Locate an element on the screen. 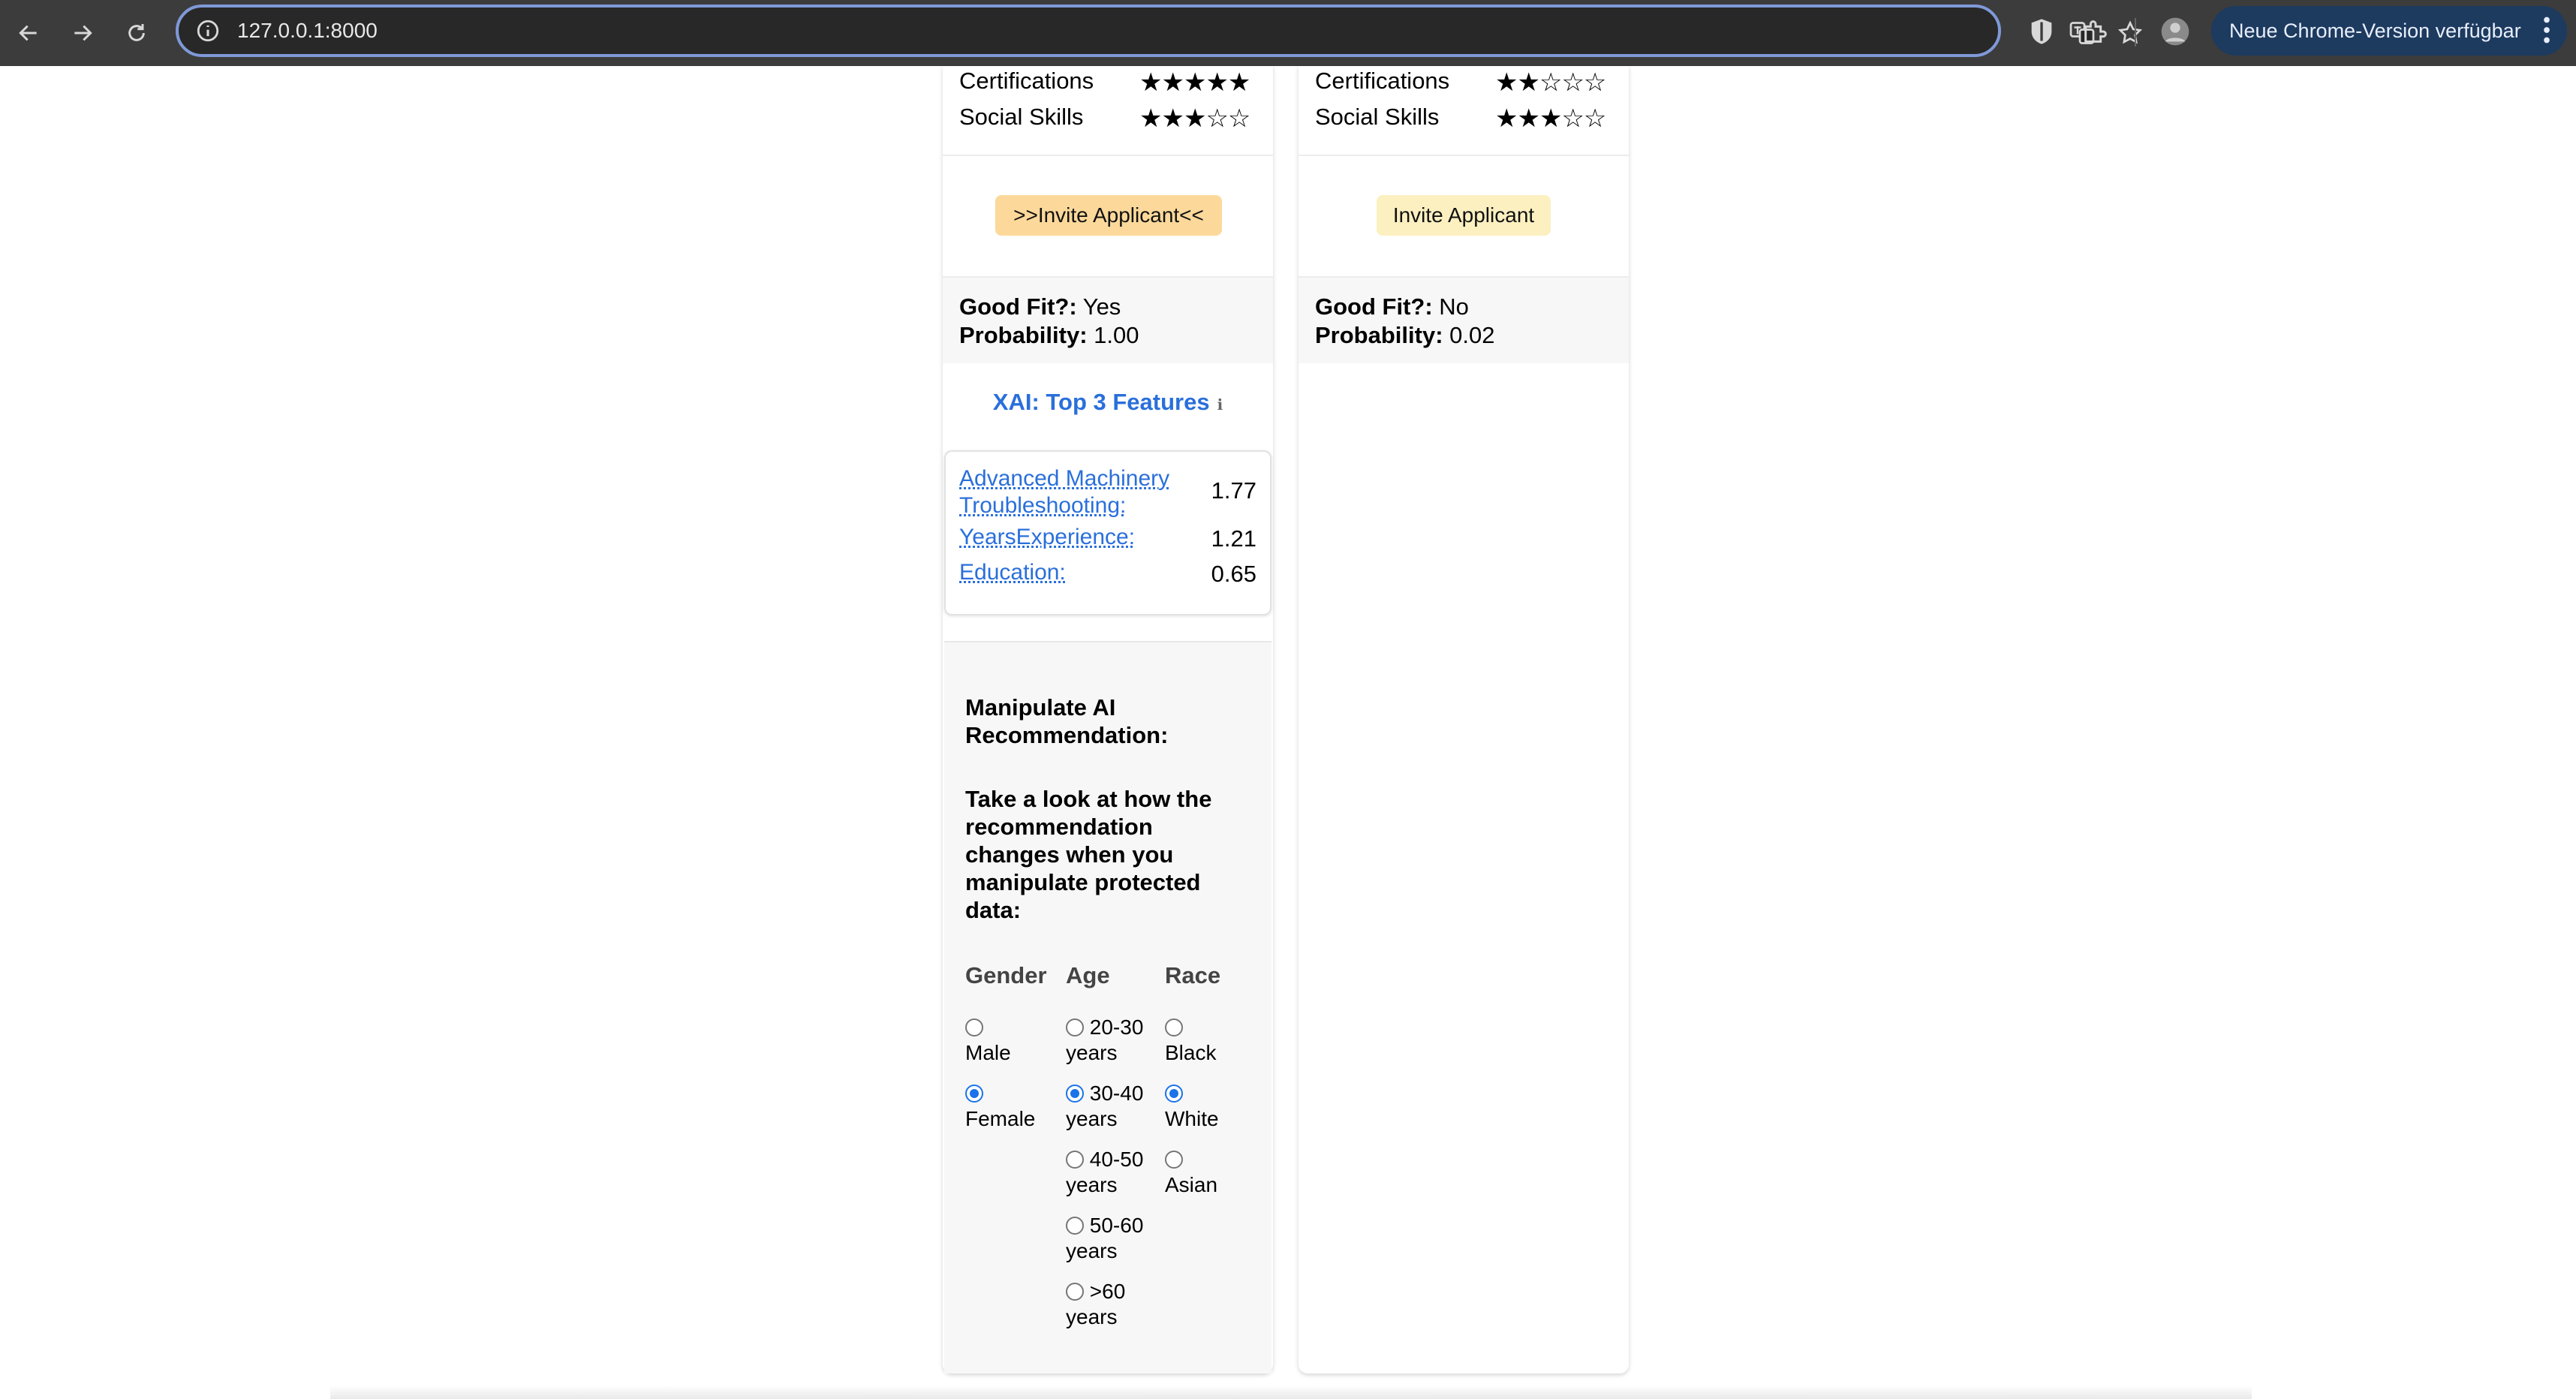 Image resolution: width=2576 pixels, height=1399 pixels. feature-value-advanced-machinery: 1.77 is located at coordinates (1233, 491).